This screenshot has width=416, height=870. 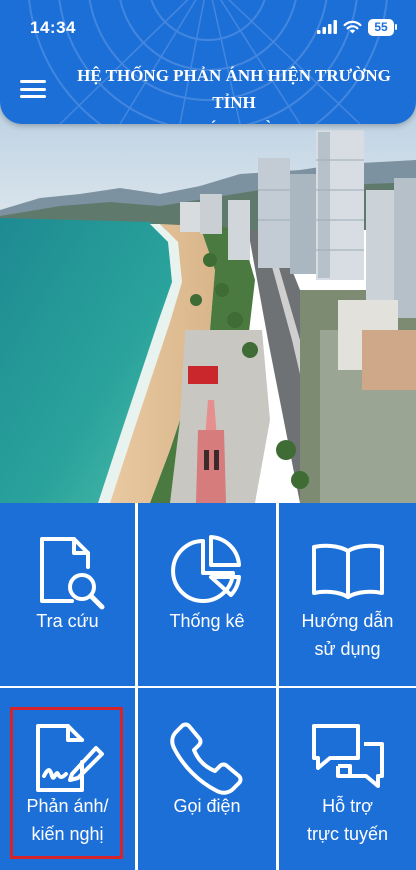 I want to click on tile-thong-ke: Thống kê, so click(x=207, y=594).